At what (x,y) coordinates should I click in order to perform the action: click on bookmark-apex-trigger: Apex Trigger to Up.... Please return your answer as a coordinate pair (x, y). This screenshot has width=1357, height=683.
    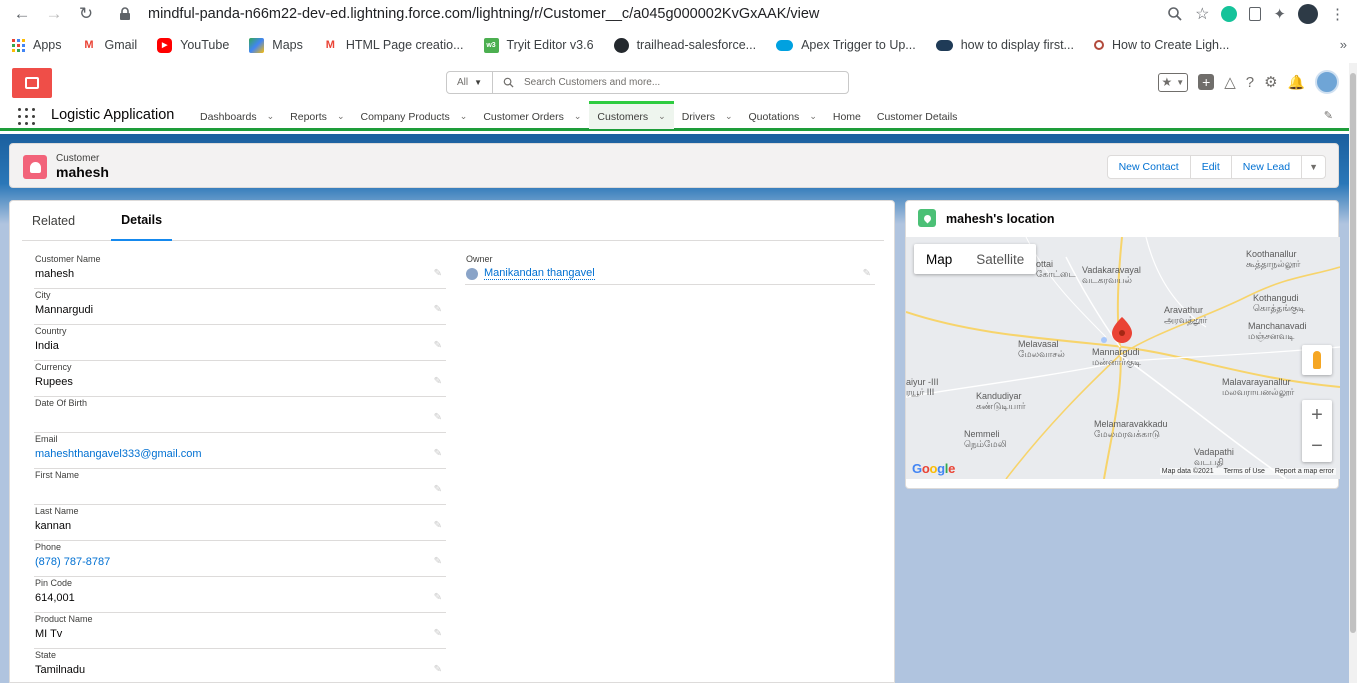
    Looking at the image, I should click on (846, 45).